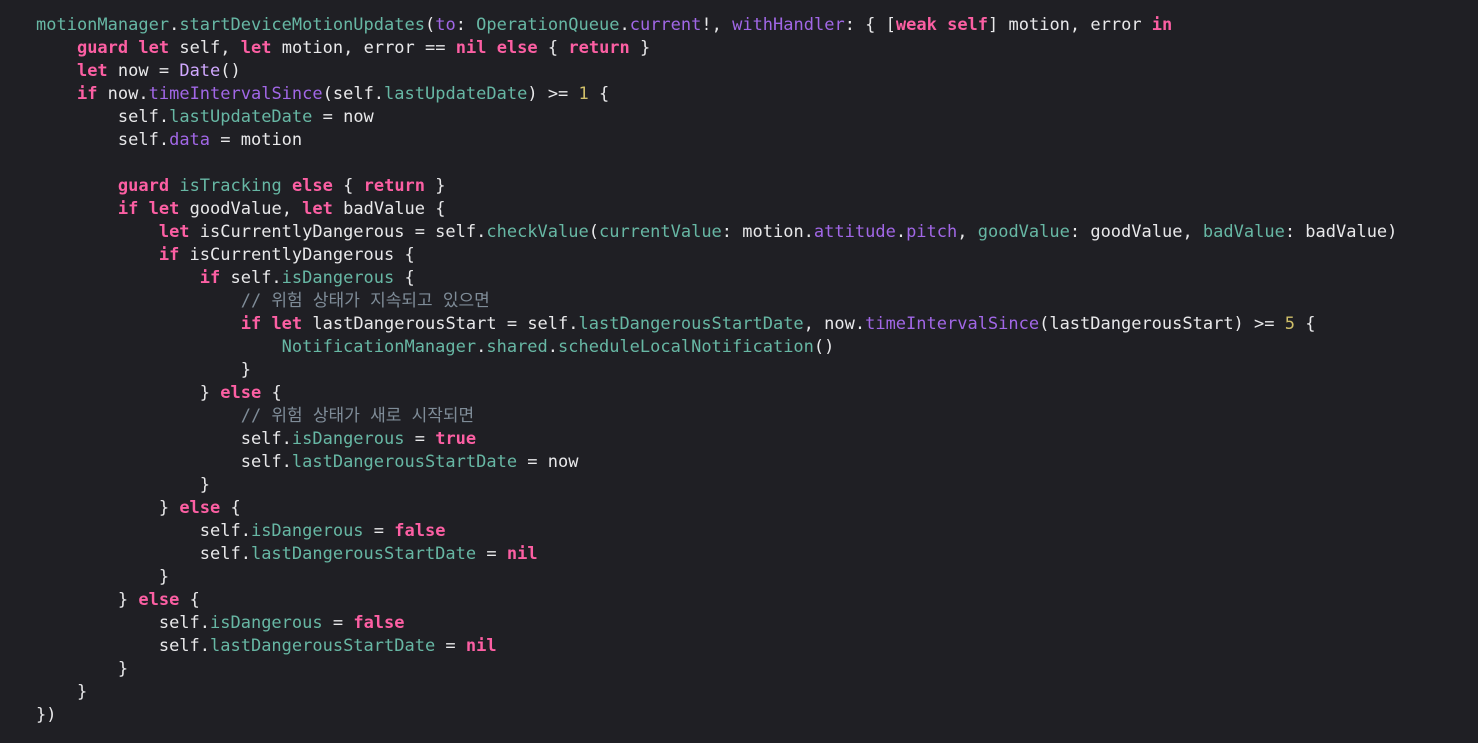 The height and width of the screenshot is (743, 1478). What do you see at coordinates (686, 347) in the screenshot?
I see `identifier-token: scheduleLocalNotification` at bounding box center [686, 347].